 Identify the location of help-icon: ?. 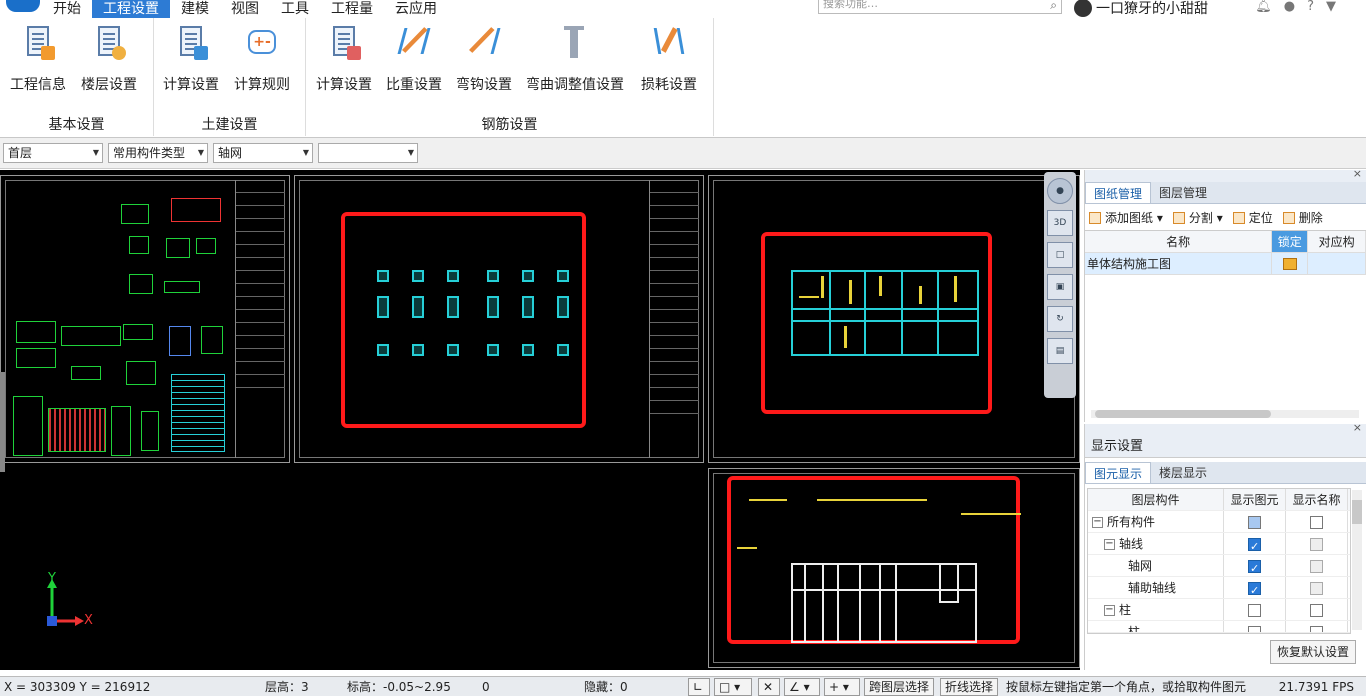
(1310, 7).